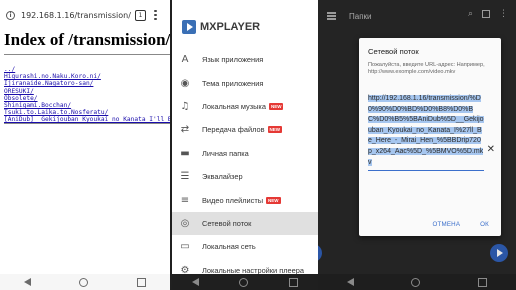 The height and width of the screenshot is (290, 516). I want to click on file-link: Higurashi.no.Naku.Koro.ni/, so click(87, 76).